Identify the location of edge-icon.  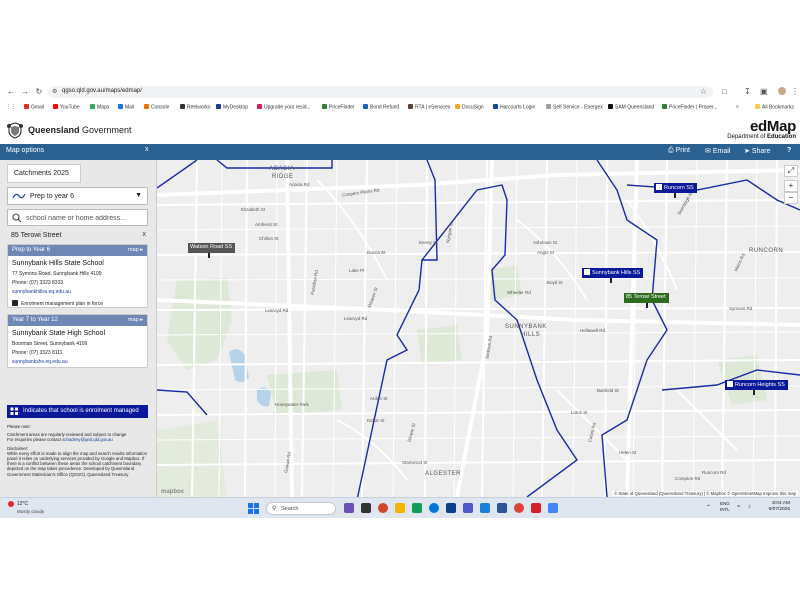
(434, 508).